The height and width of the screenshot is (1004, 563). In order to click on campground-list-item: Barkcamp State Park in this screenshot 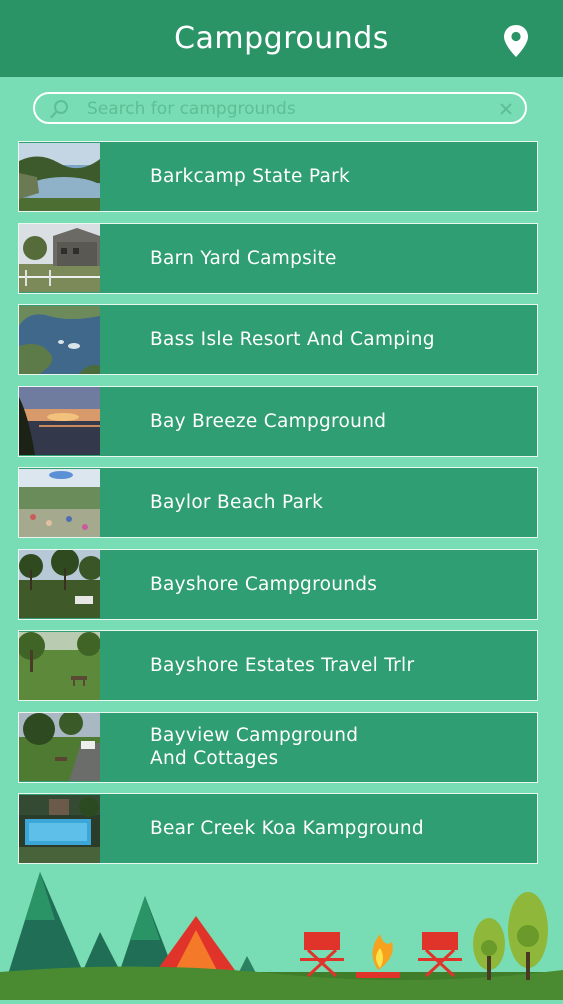, I will do `click(278, 176)`.